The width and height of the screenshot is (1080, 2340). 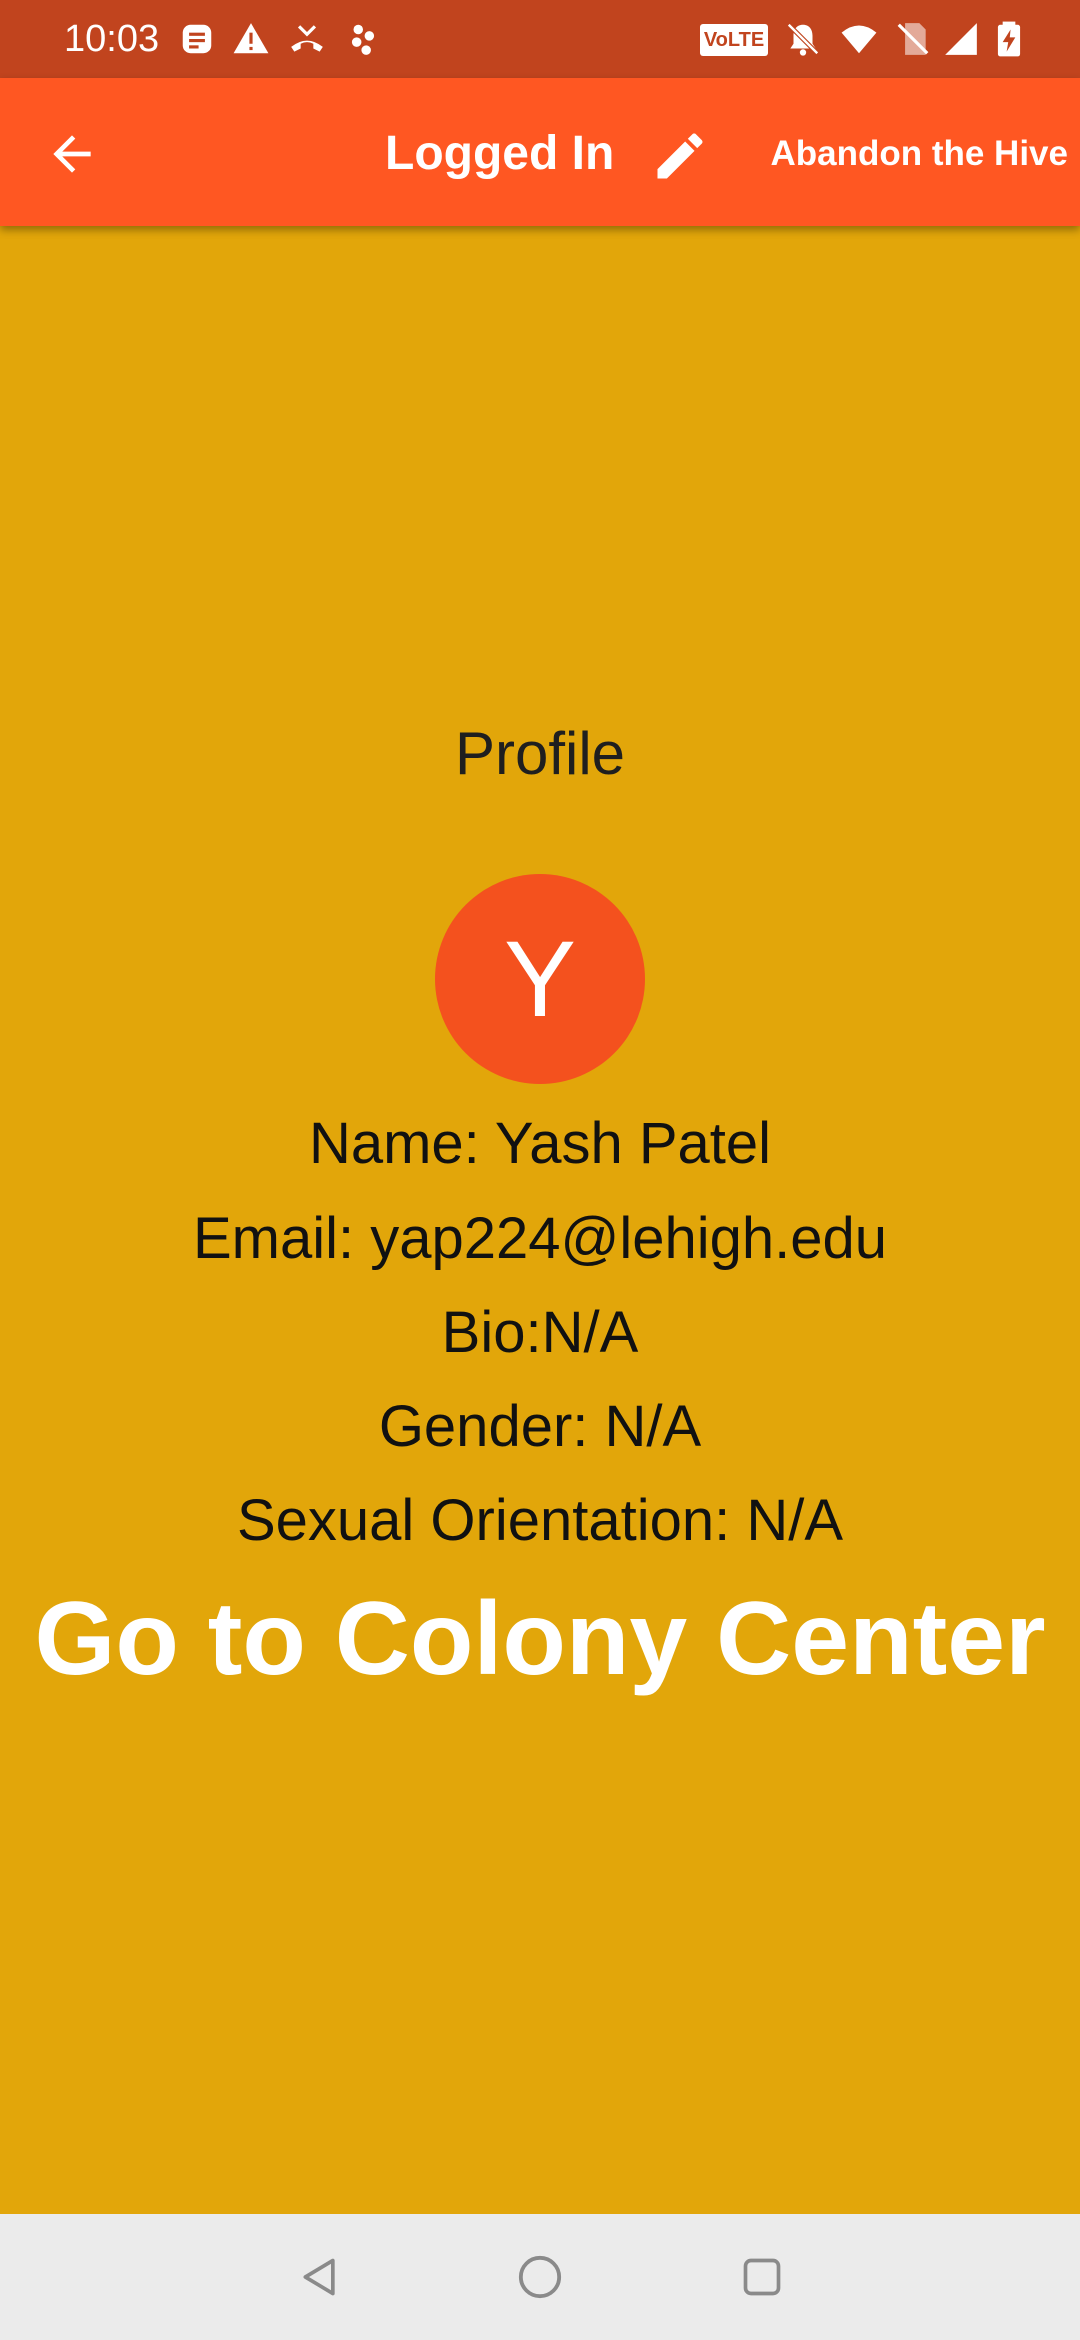 I want to click on signal-icon, so click(x=961, y=39).